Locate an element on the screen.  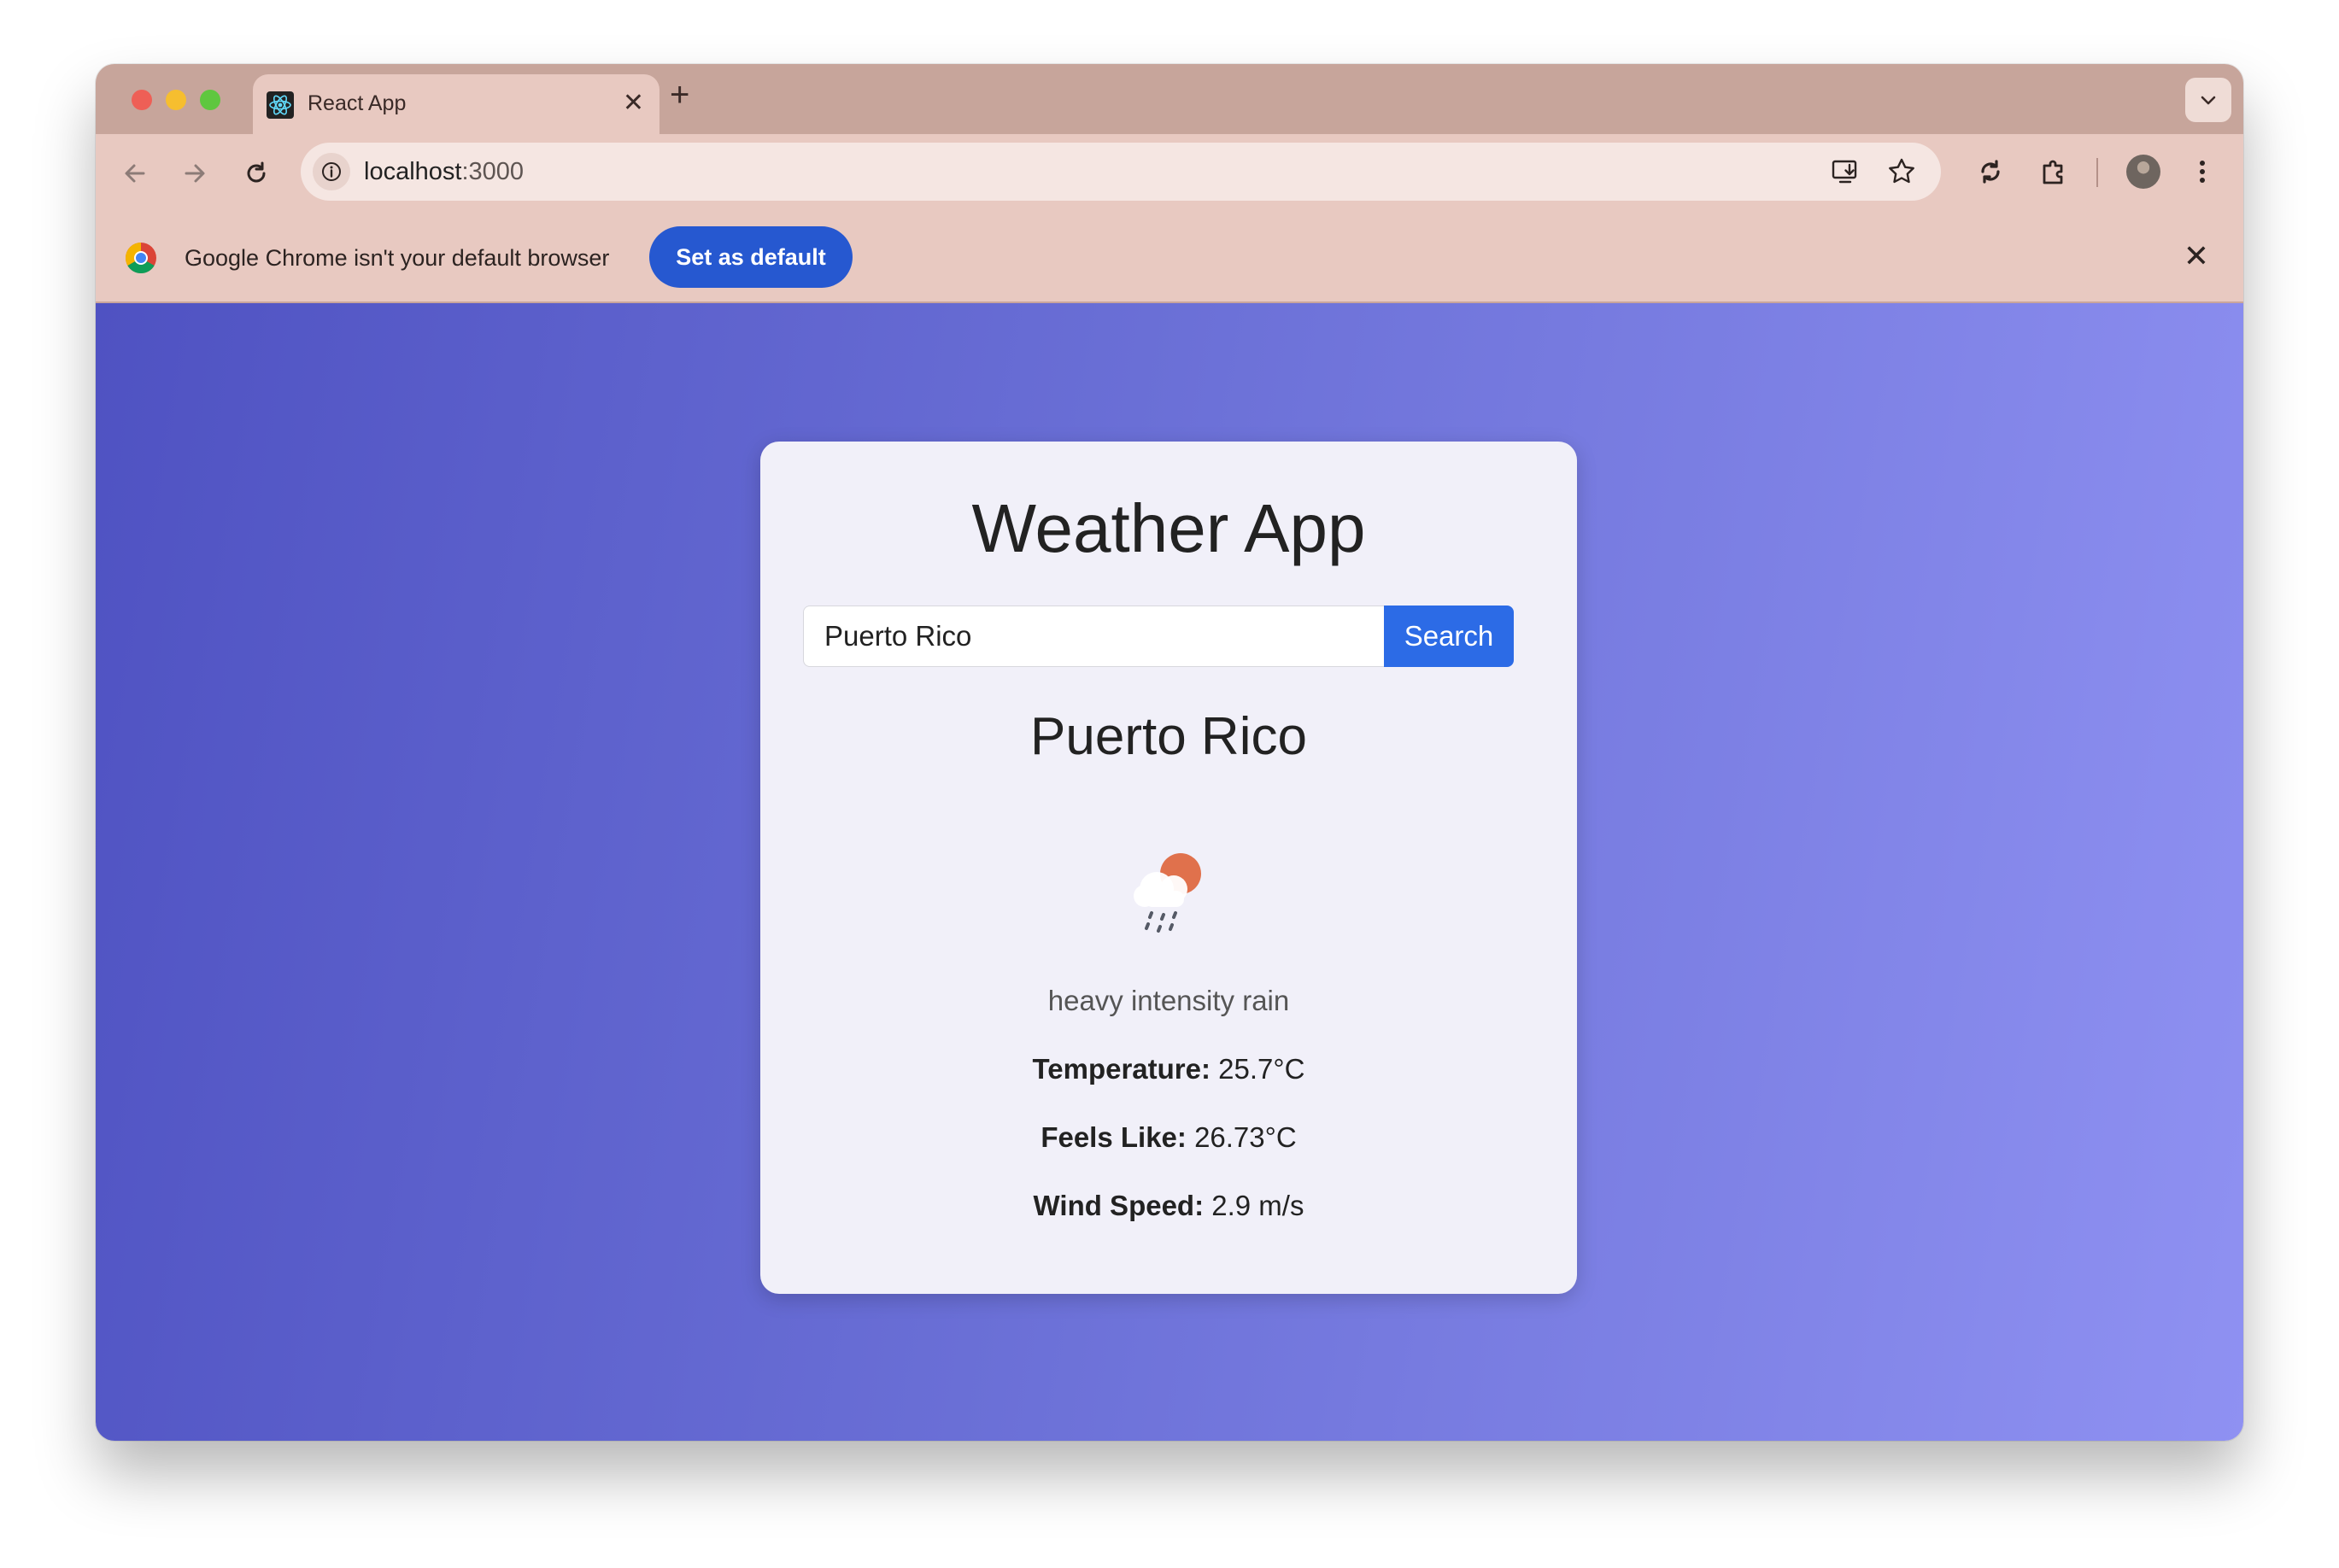
infobar-close-icon: ✕ is located at coordinates (2196, 256).